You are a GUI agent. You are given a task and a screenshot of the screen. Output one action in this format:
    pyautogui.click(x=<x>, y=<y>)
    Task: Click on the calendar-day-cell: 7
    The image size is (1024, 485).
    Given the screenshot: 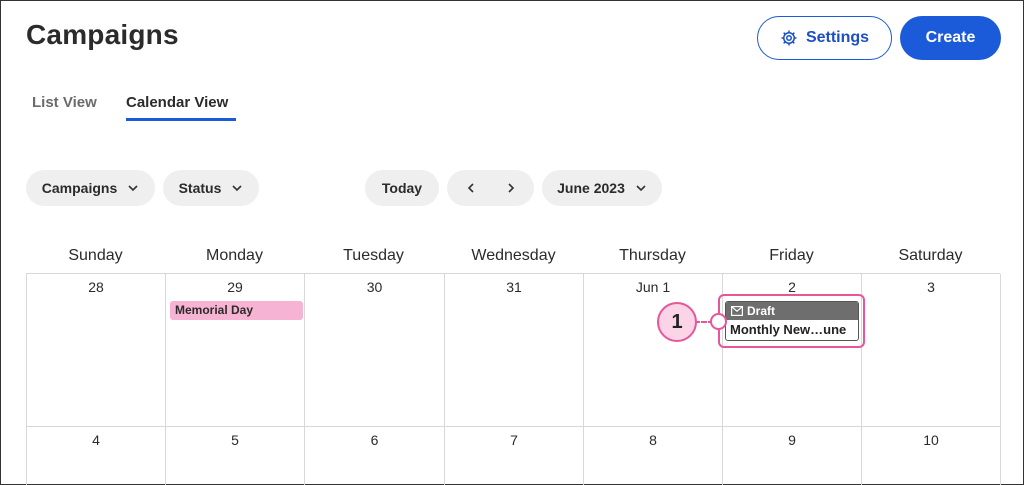 What is the action you would take?
    pyautogui.click(x=514, y=456)
    